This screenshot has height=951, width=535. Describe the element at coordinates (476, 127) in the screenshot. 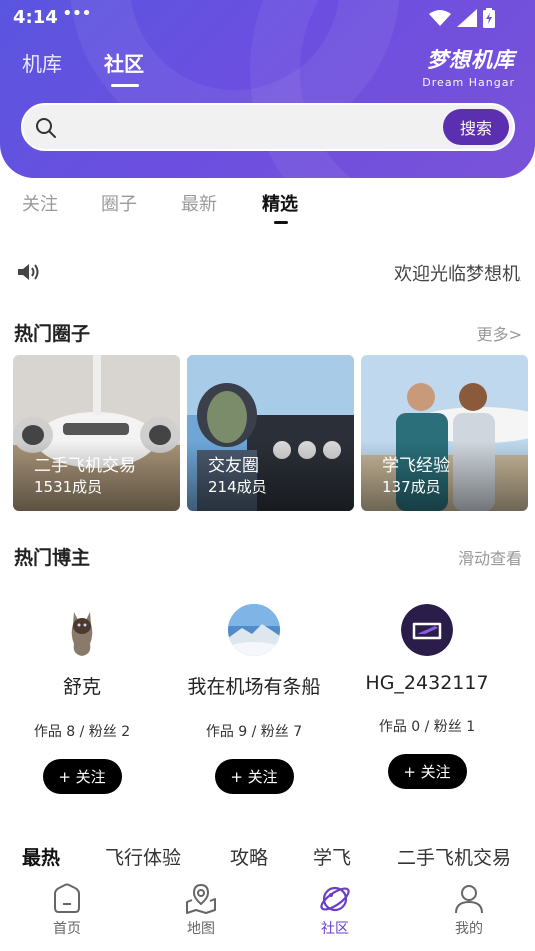

I see `search-button: 搜索` at that location.